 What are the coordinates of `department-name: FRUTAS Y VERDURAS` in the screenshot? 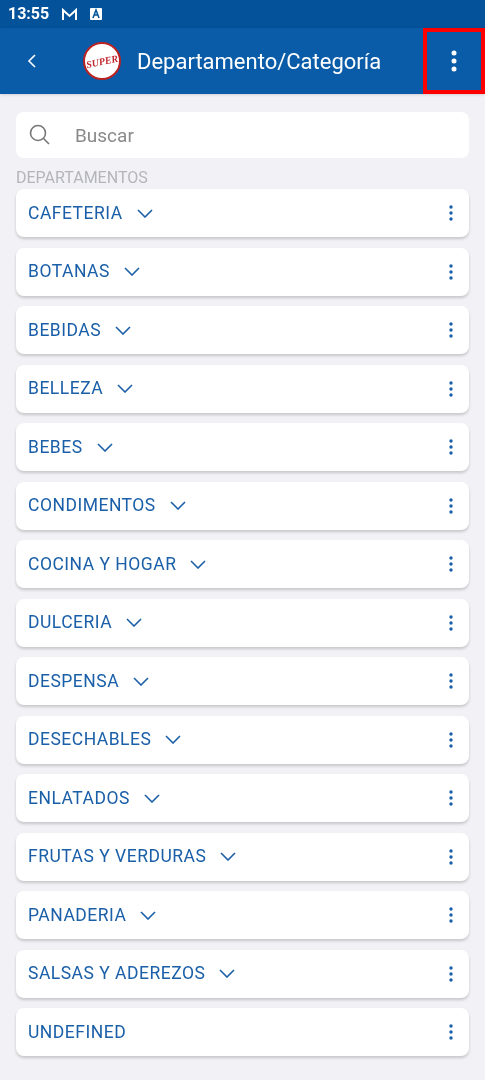 It's located at (117, 857).